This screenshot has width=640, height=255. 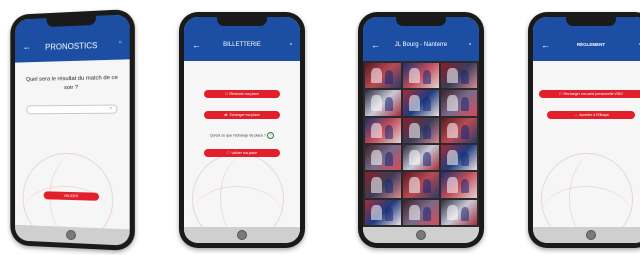 I want to click on photo-grid, so click(x=421, y=144).